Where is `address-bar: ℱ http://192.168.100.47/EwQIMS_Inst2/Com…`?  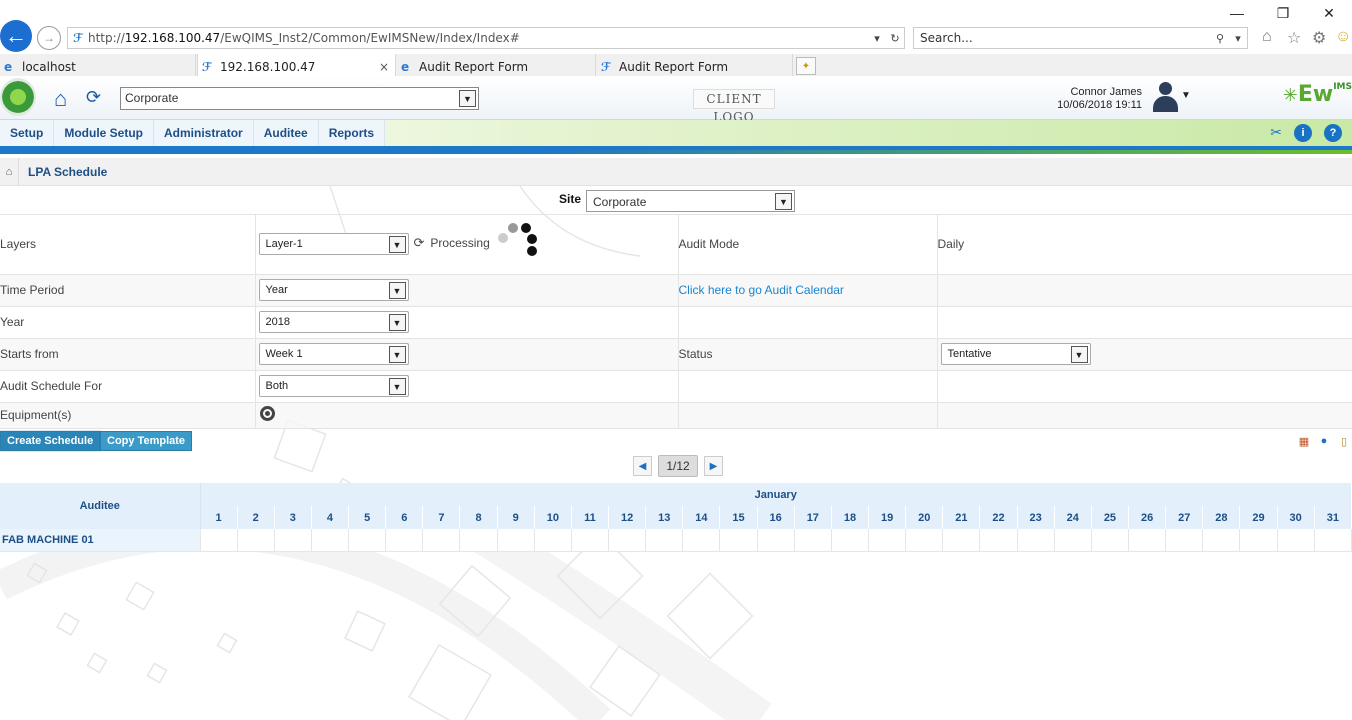 address-bar: ℱ http://192.168.100.47/EwQIMS_Inst2/Com… is located at coordinates (486, 38).